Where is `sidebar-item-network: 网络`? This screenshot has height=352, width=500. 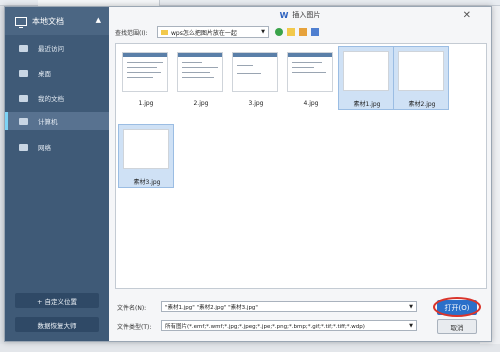
sidebar-item-network: 网络 is located at coordinates (57, 147).